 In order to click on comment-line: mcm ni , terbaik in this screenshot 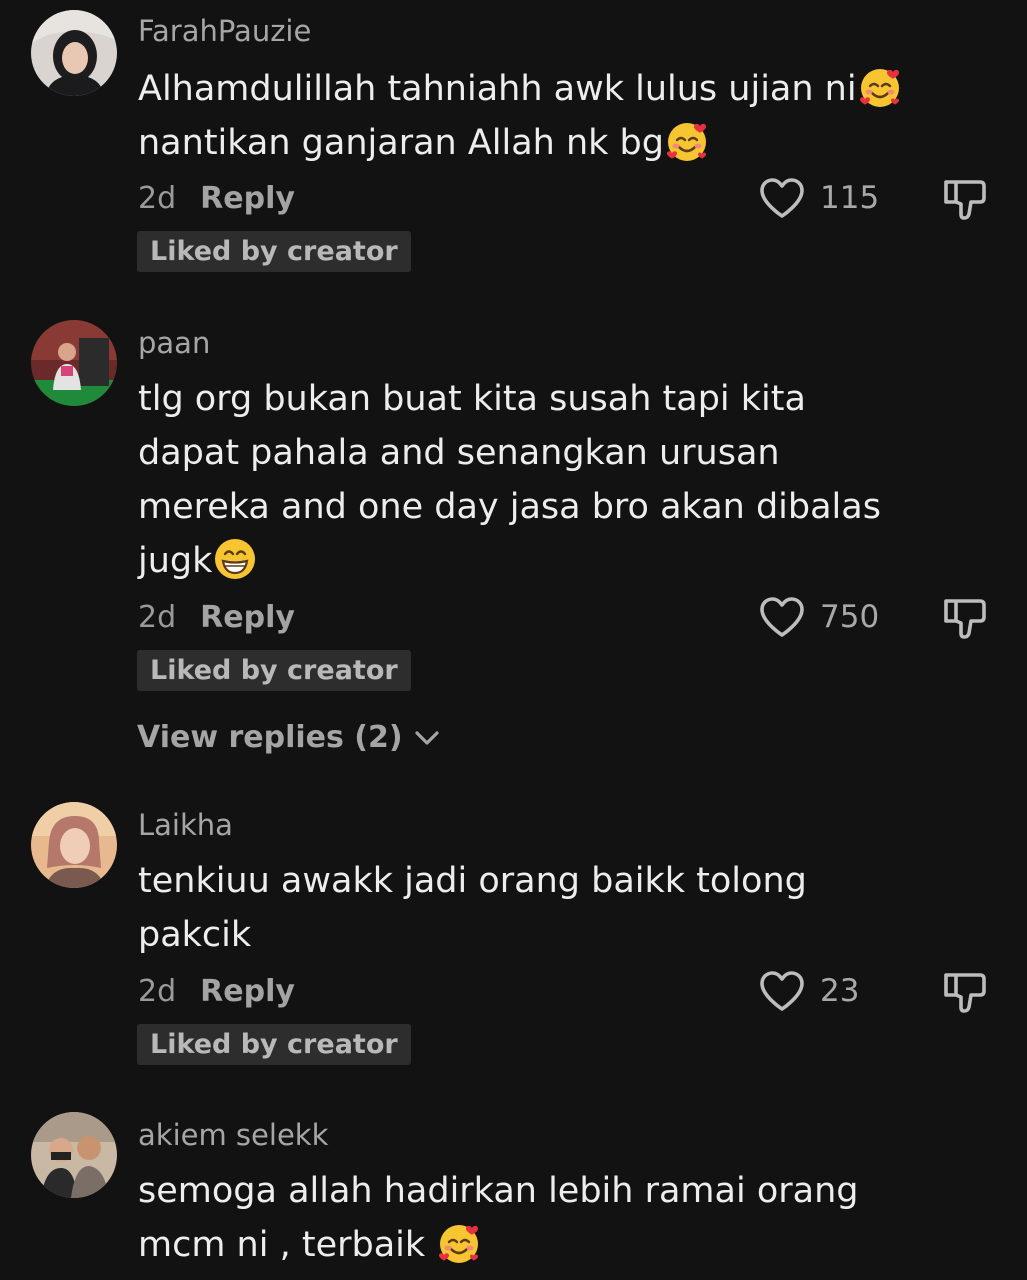, I will do `click(287, 1245)`.